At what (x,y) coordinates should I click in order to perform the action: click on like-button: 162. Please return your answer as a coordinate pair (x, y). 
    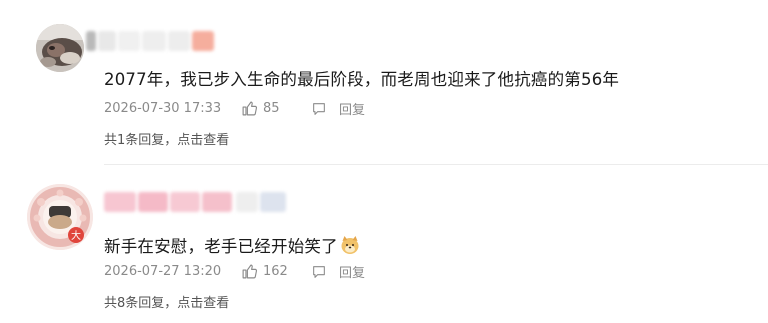
    Looking at the image, I should click on (276, 271).